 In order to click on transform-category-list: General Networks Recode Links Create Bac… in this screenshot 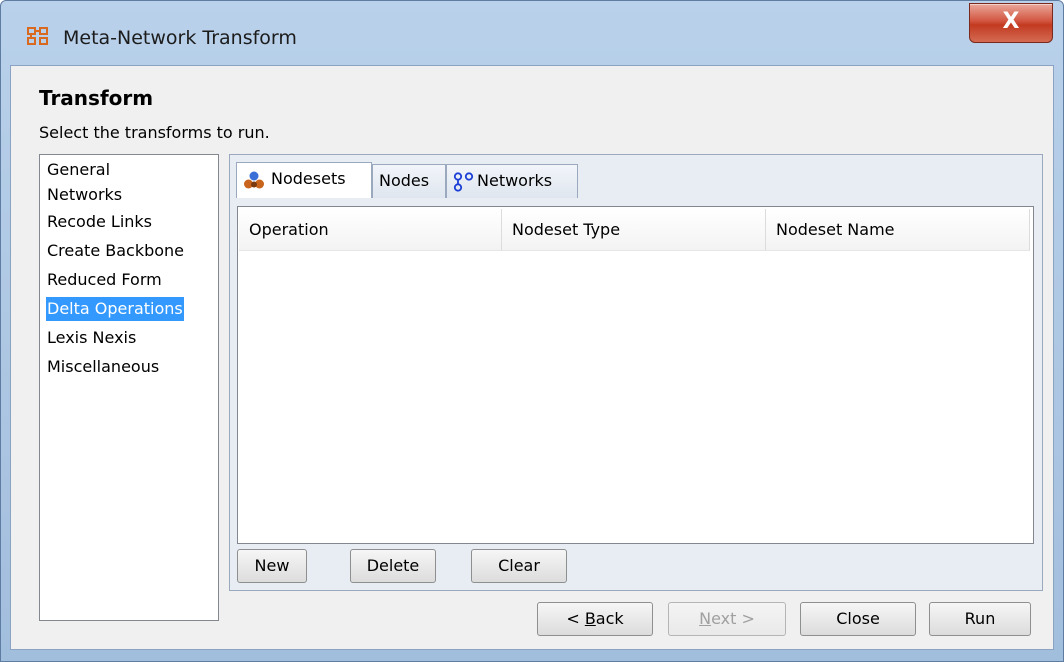, I will do `click(129, 387)`.